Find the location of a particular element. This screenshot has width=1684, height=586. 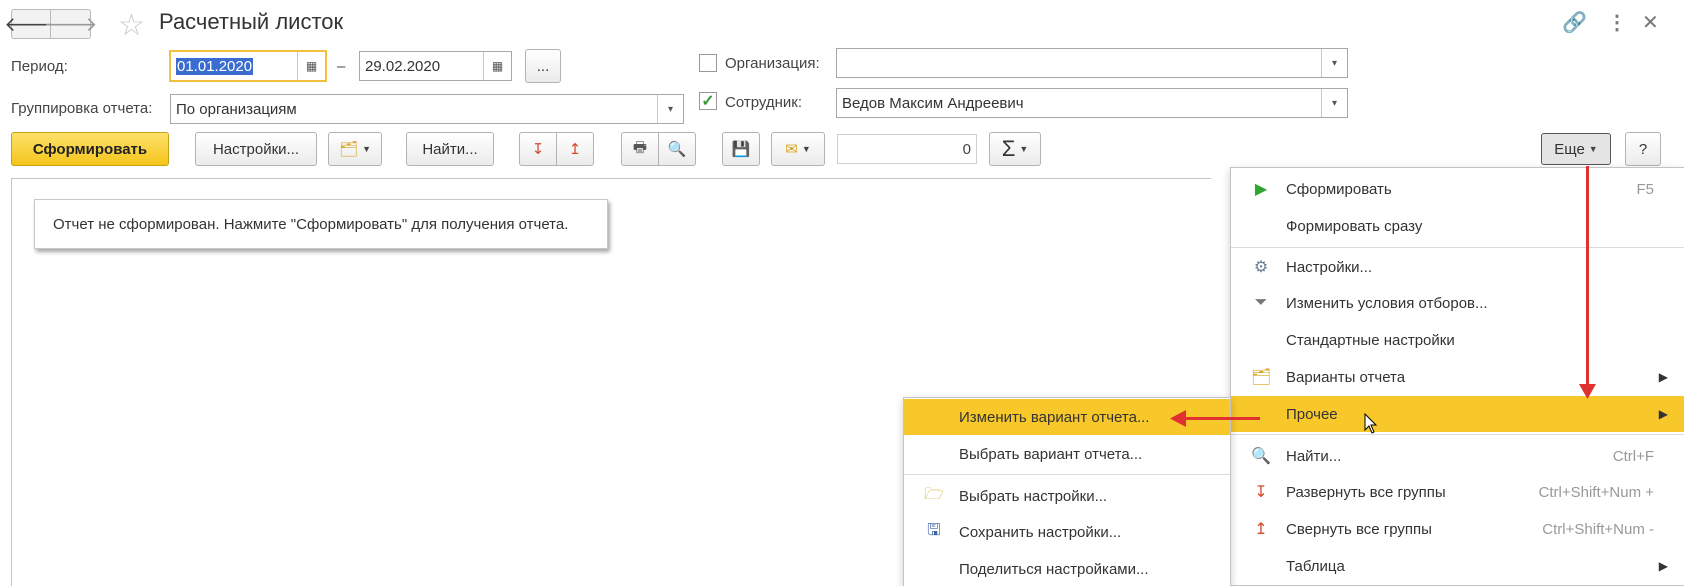

print-preview-button: 🔍 is located at coordinates (677, 149).